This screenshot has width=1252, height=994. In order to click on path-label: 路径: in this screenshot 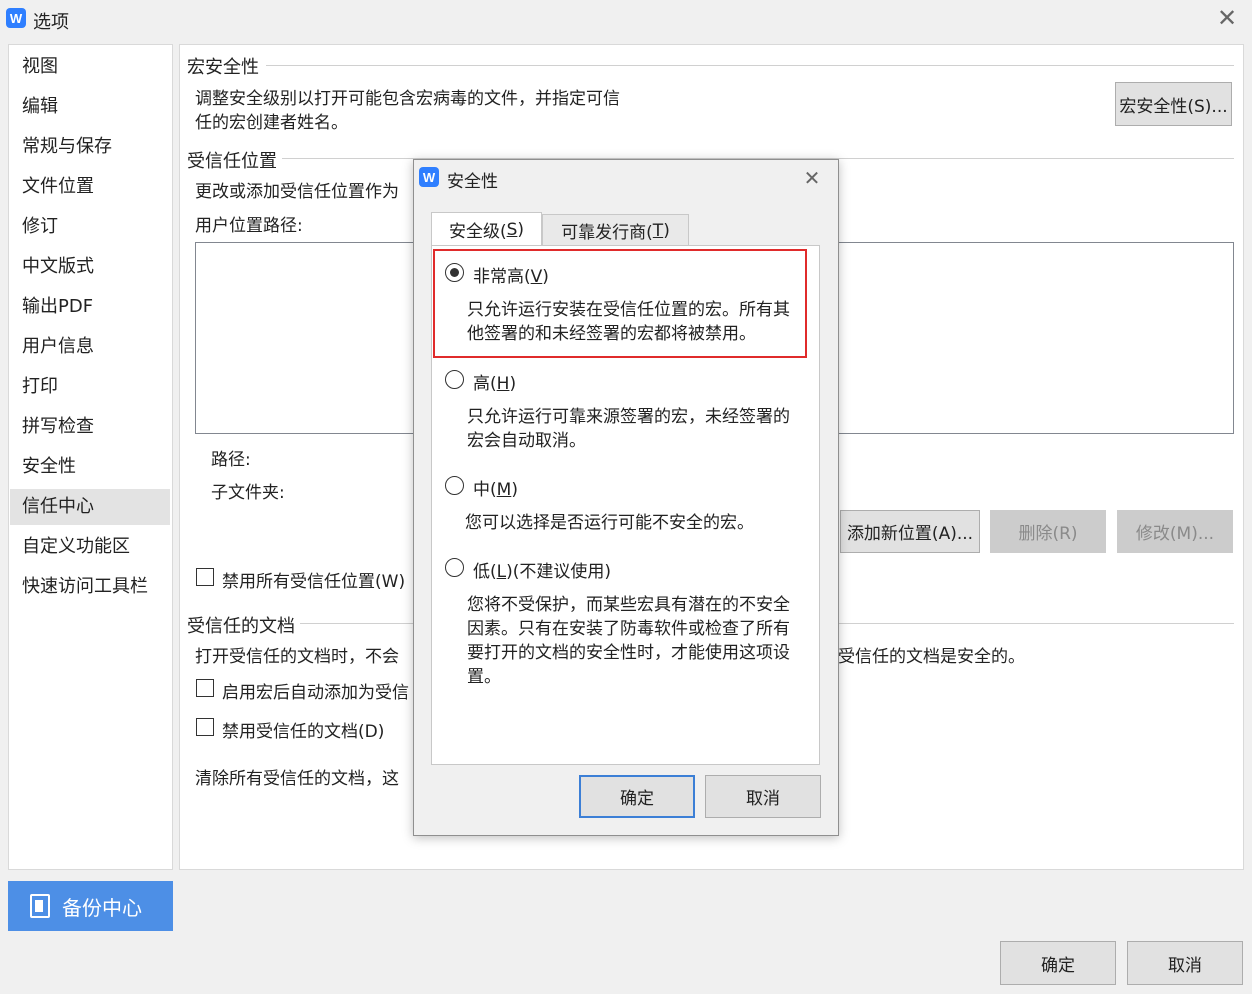, I will do `click(231, 460)`.